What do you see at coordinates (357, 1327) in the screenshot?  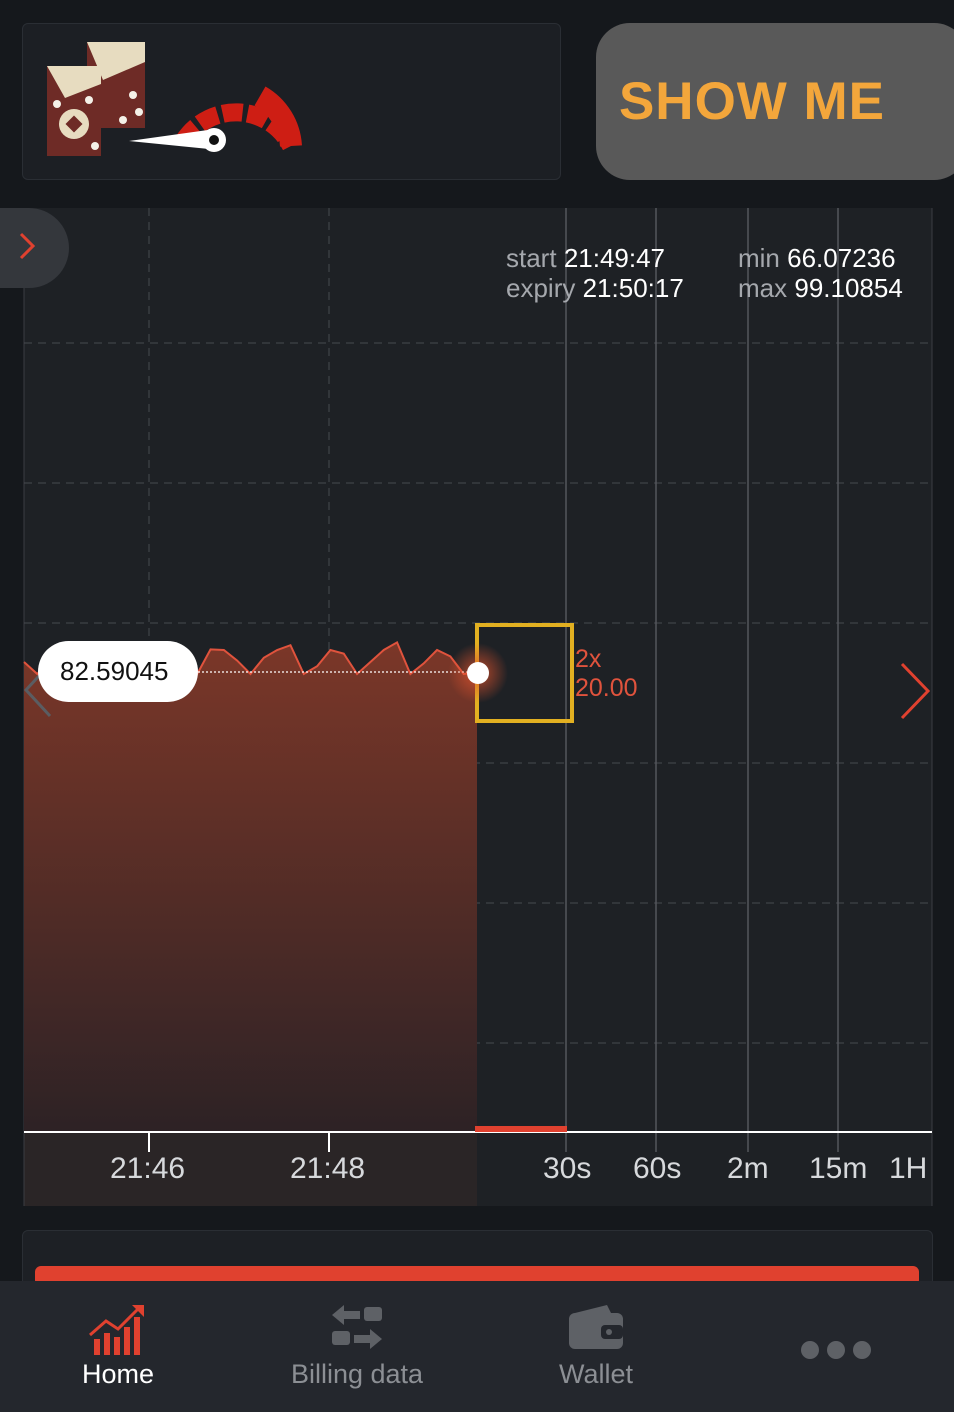 I see `swap-arrows-icon` at bounding box center [357, 1327].